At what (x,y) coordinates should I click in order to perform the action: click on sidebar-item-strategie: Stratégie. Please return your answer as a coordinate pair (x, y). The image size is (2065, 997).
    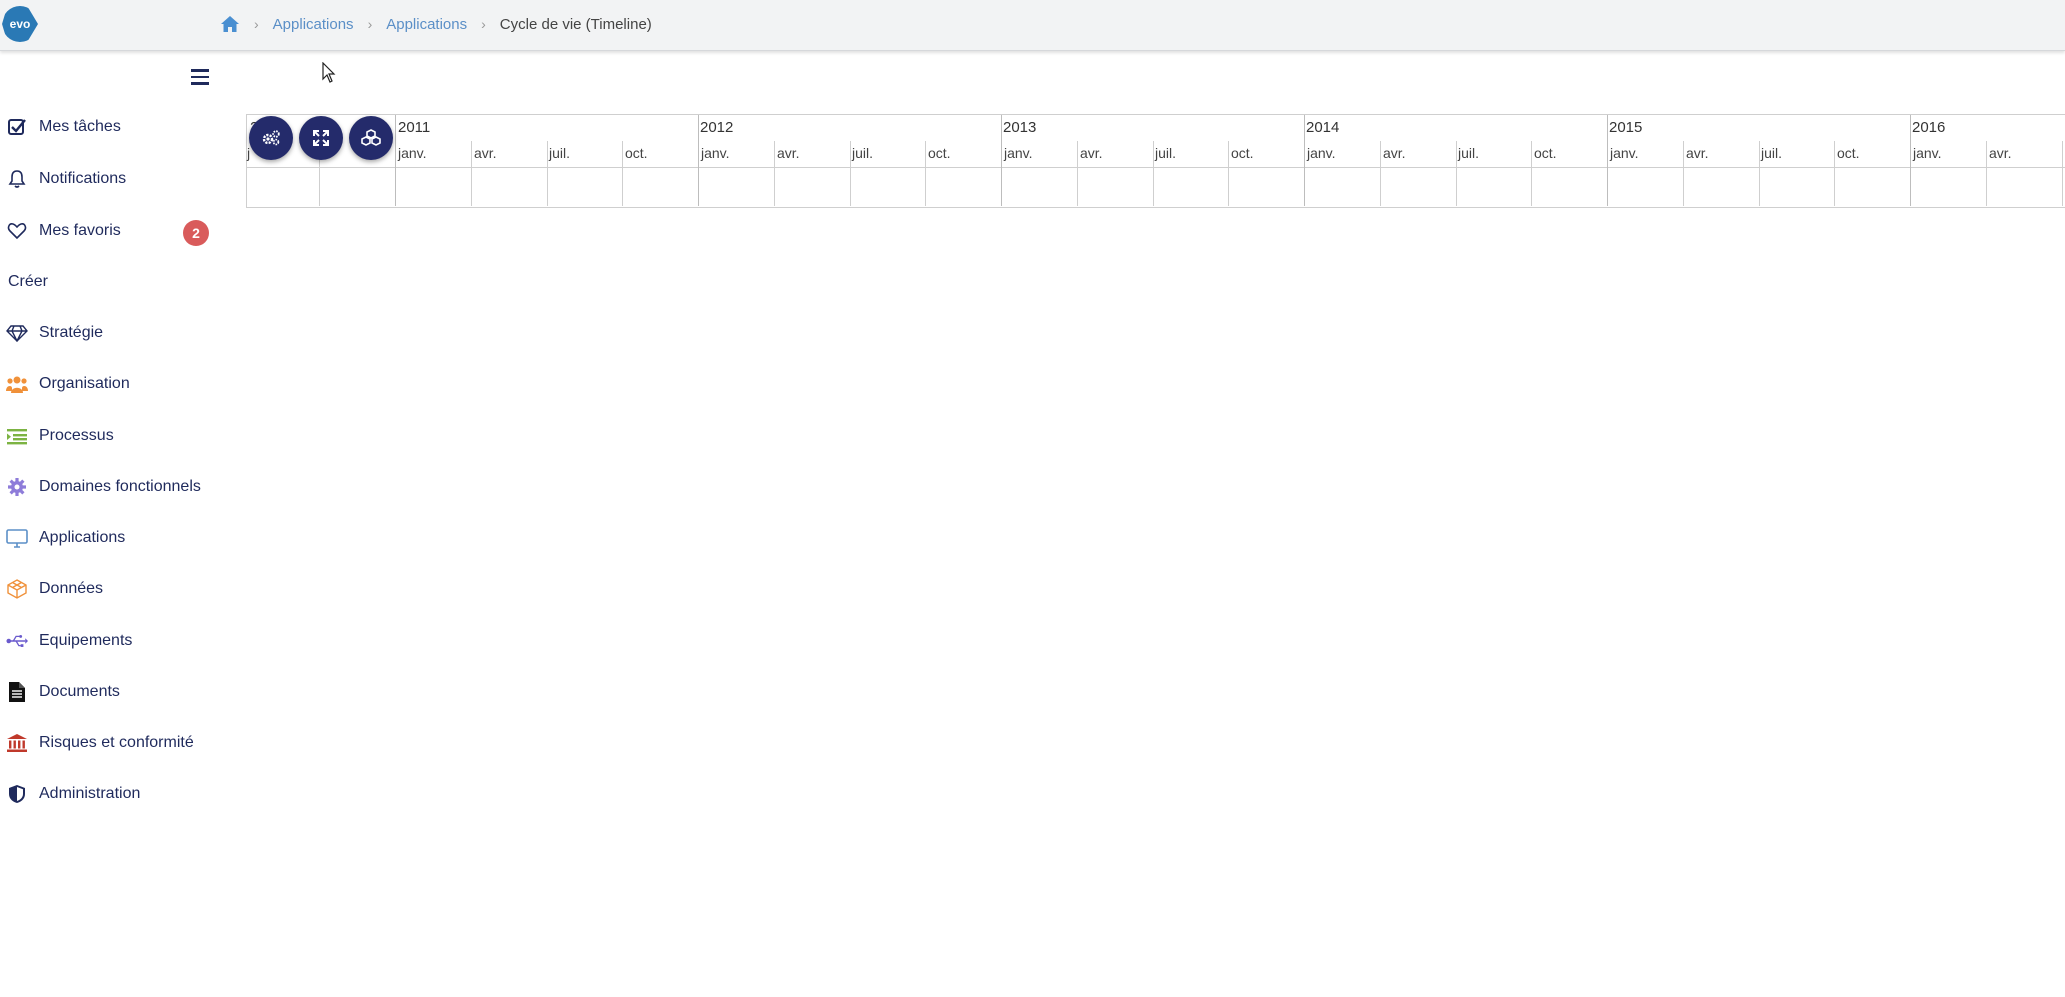
    Looking at the image, I should click on (120, 333).